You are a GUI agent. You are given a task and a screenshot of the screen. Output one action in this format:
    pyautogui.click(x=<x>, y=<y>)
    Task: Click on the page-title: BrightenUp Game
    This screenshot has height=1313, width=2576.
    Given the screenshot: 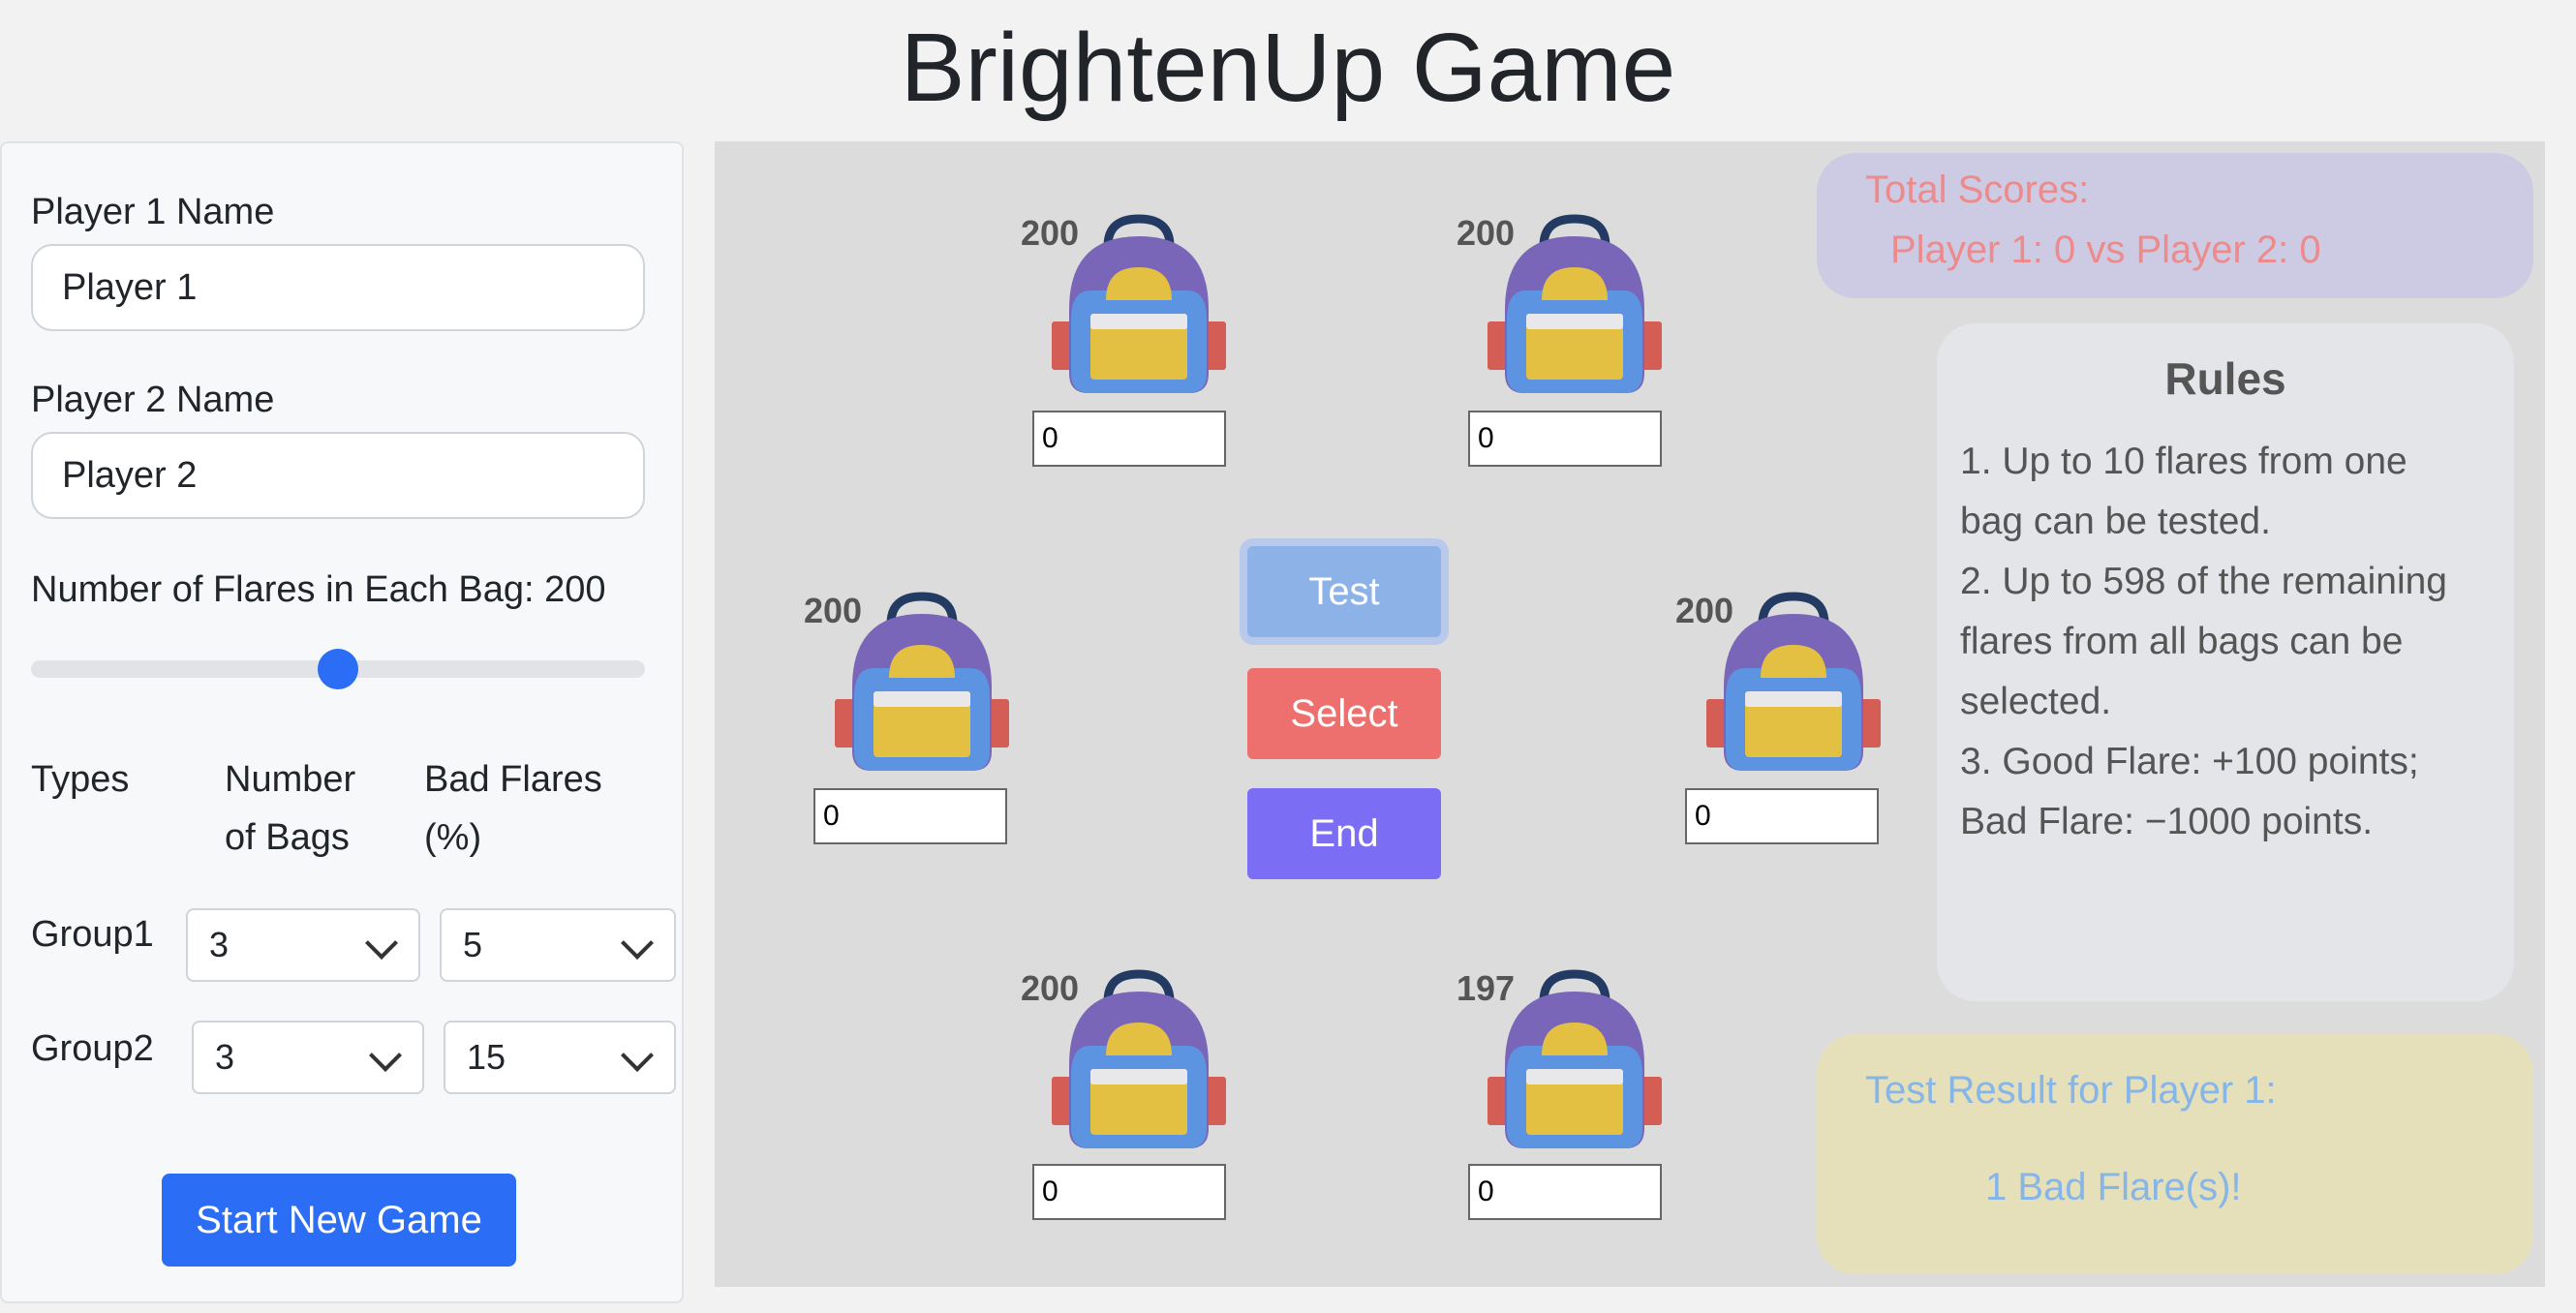 What is the action you would take?
    pyautogui.click(x=1288, y=68)
    